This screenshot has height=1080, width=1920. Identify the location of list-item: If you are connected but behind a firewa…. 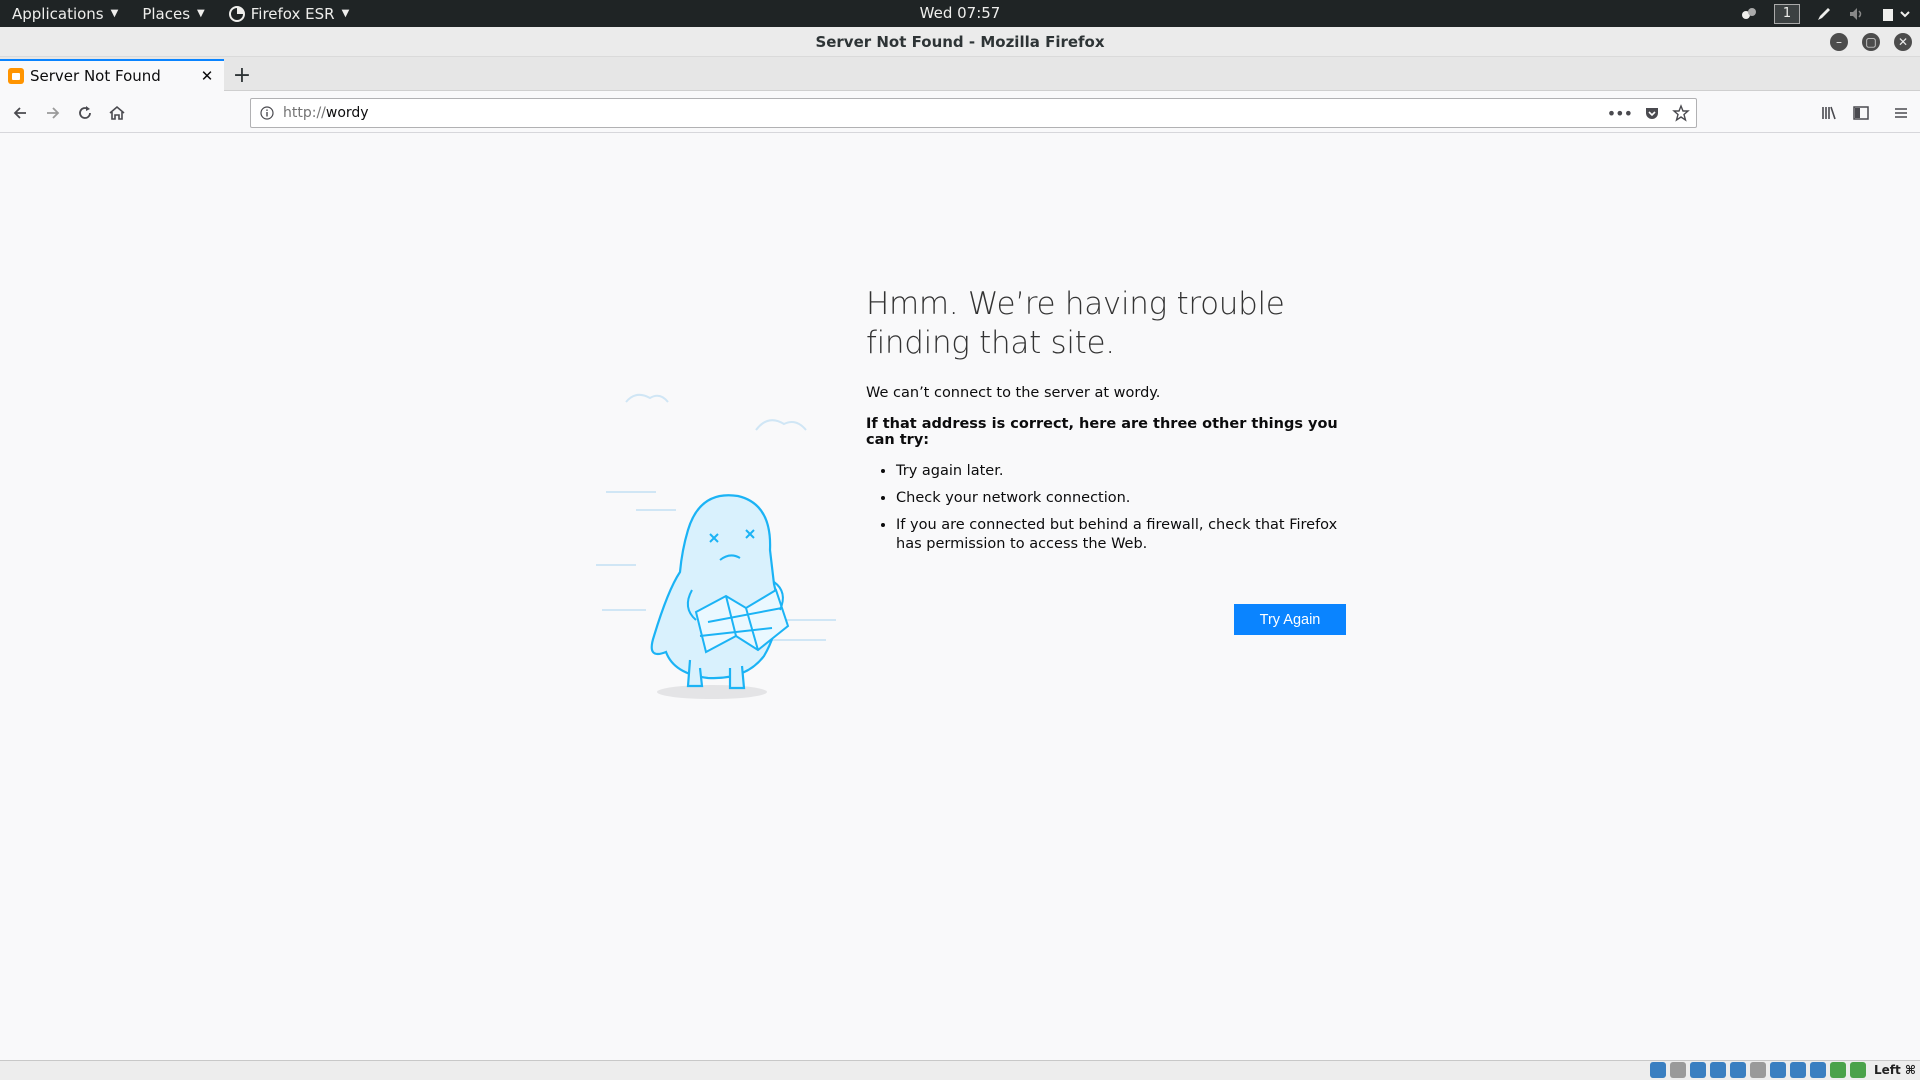
(1121, 535).